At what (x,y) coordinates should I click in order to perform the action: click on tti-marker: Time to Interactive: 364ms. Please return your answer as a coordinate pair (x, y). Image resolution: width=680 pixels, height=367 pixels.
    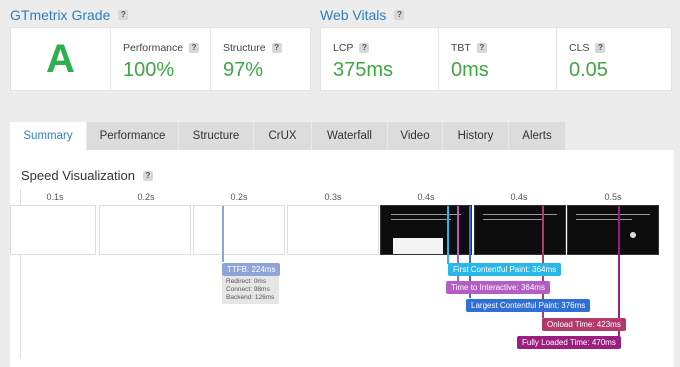
    Looking at the image, I should click on (498, 287).